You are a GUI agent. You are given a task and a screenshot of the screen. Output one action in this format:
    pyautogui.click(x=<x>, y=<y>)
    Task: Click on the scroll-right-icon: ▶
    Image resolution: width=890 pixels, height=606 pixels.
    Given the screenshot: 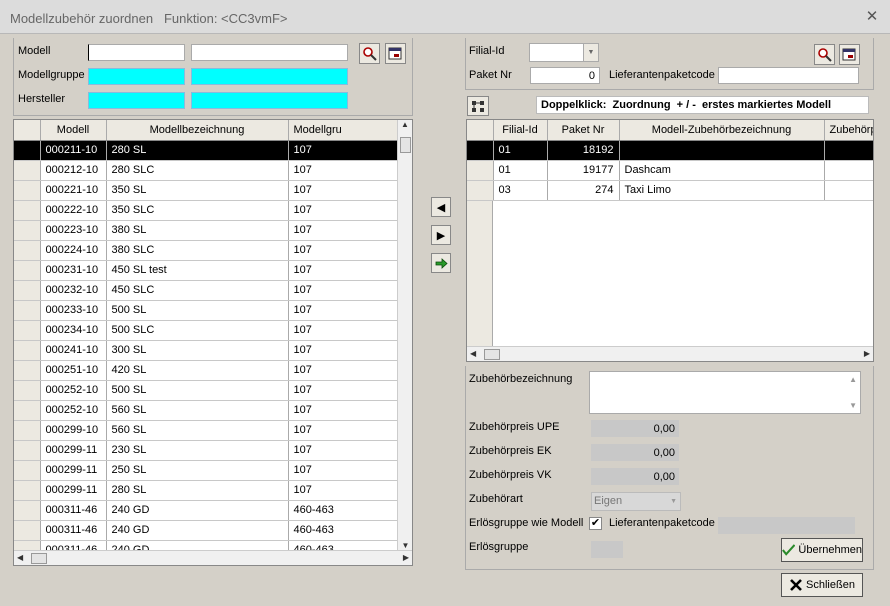 What is the action you would take?
    pyautogui.click(x=867, y=353)
    